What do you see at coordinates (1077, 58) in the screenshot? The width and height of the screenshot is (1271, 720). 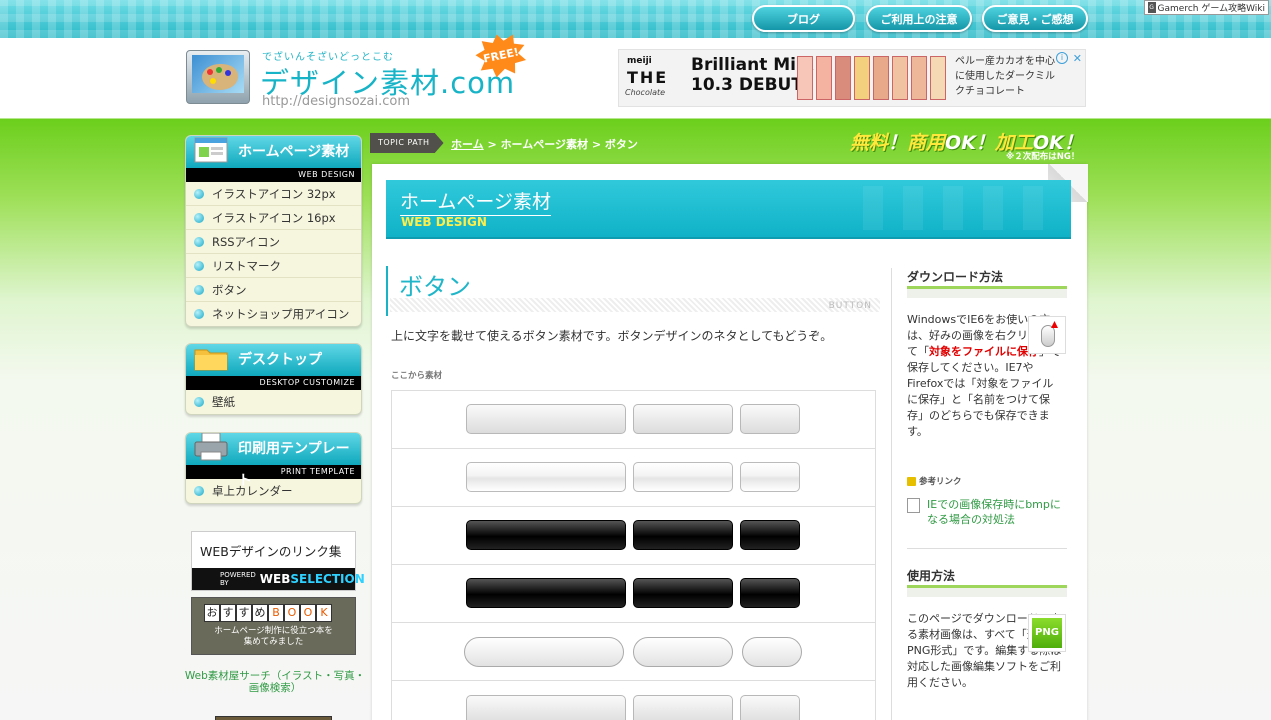 I see `ad-close-icon: ✕` at bounding box center [1077, 58].